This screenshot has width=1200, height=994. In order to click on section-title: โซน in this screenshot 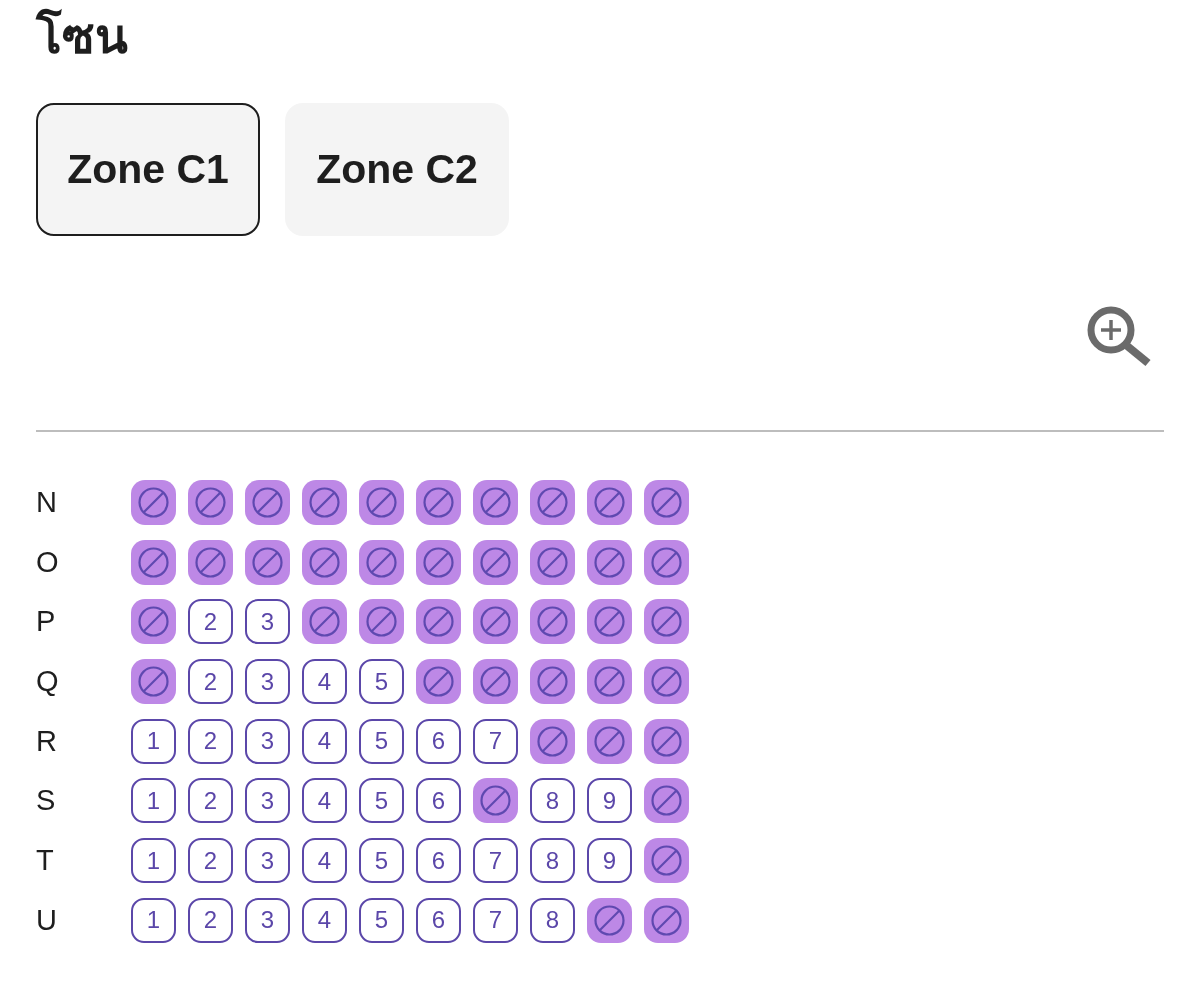, I will do `click(82, 35)`.